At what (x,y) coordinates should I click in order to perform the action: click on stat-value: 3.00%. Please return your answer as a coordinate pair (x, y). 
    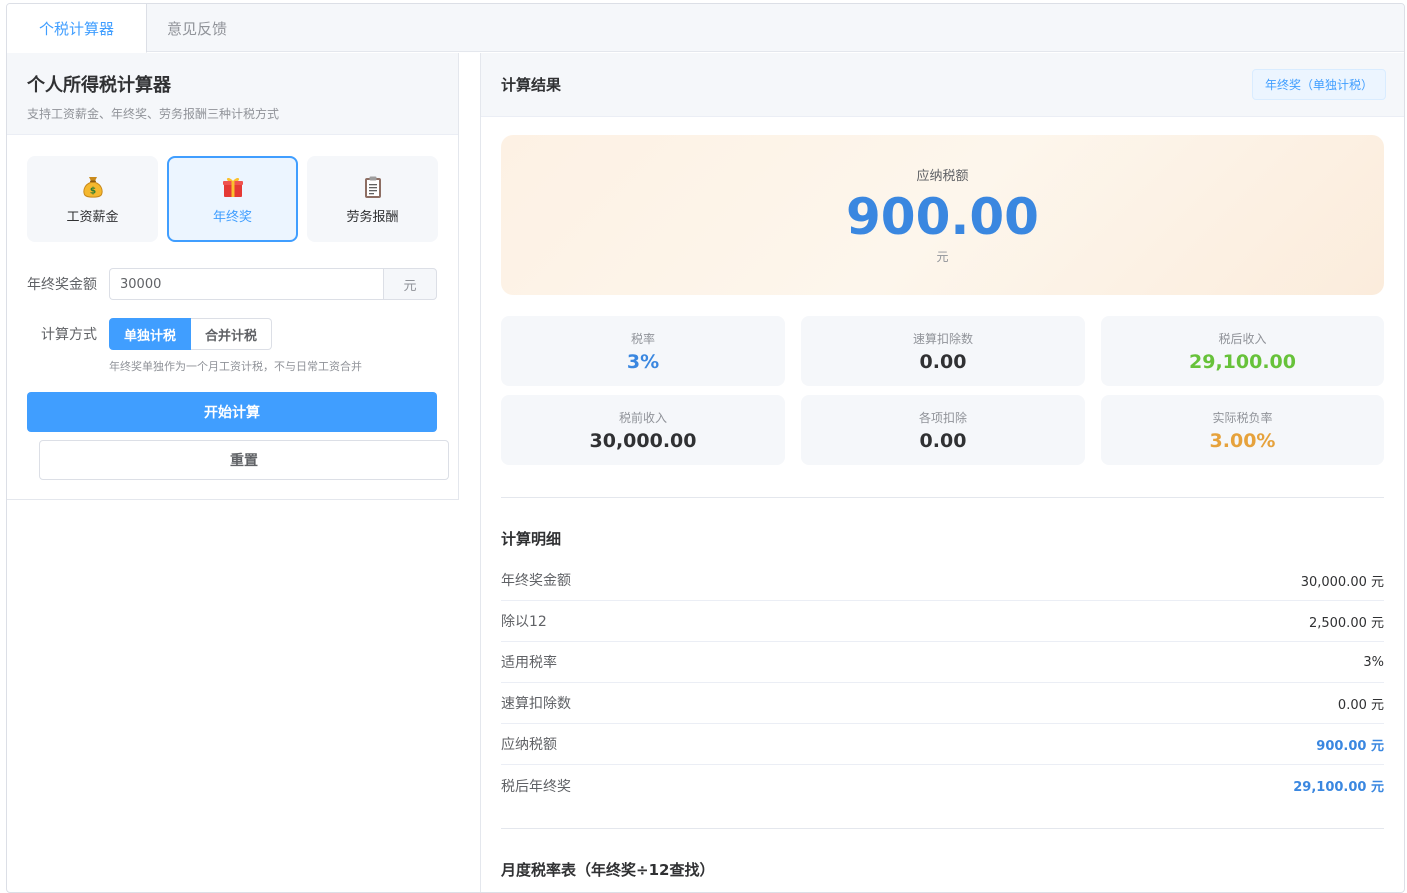
    Looking at the image, I should click on (1242, 440).